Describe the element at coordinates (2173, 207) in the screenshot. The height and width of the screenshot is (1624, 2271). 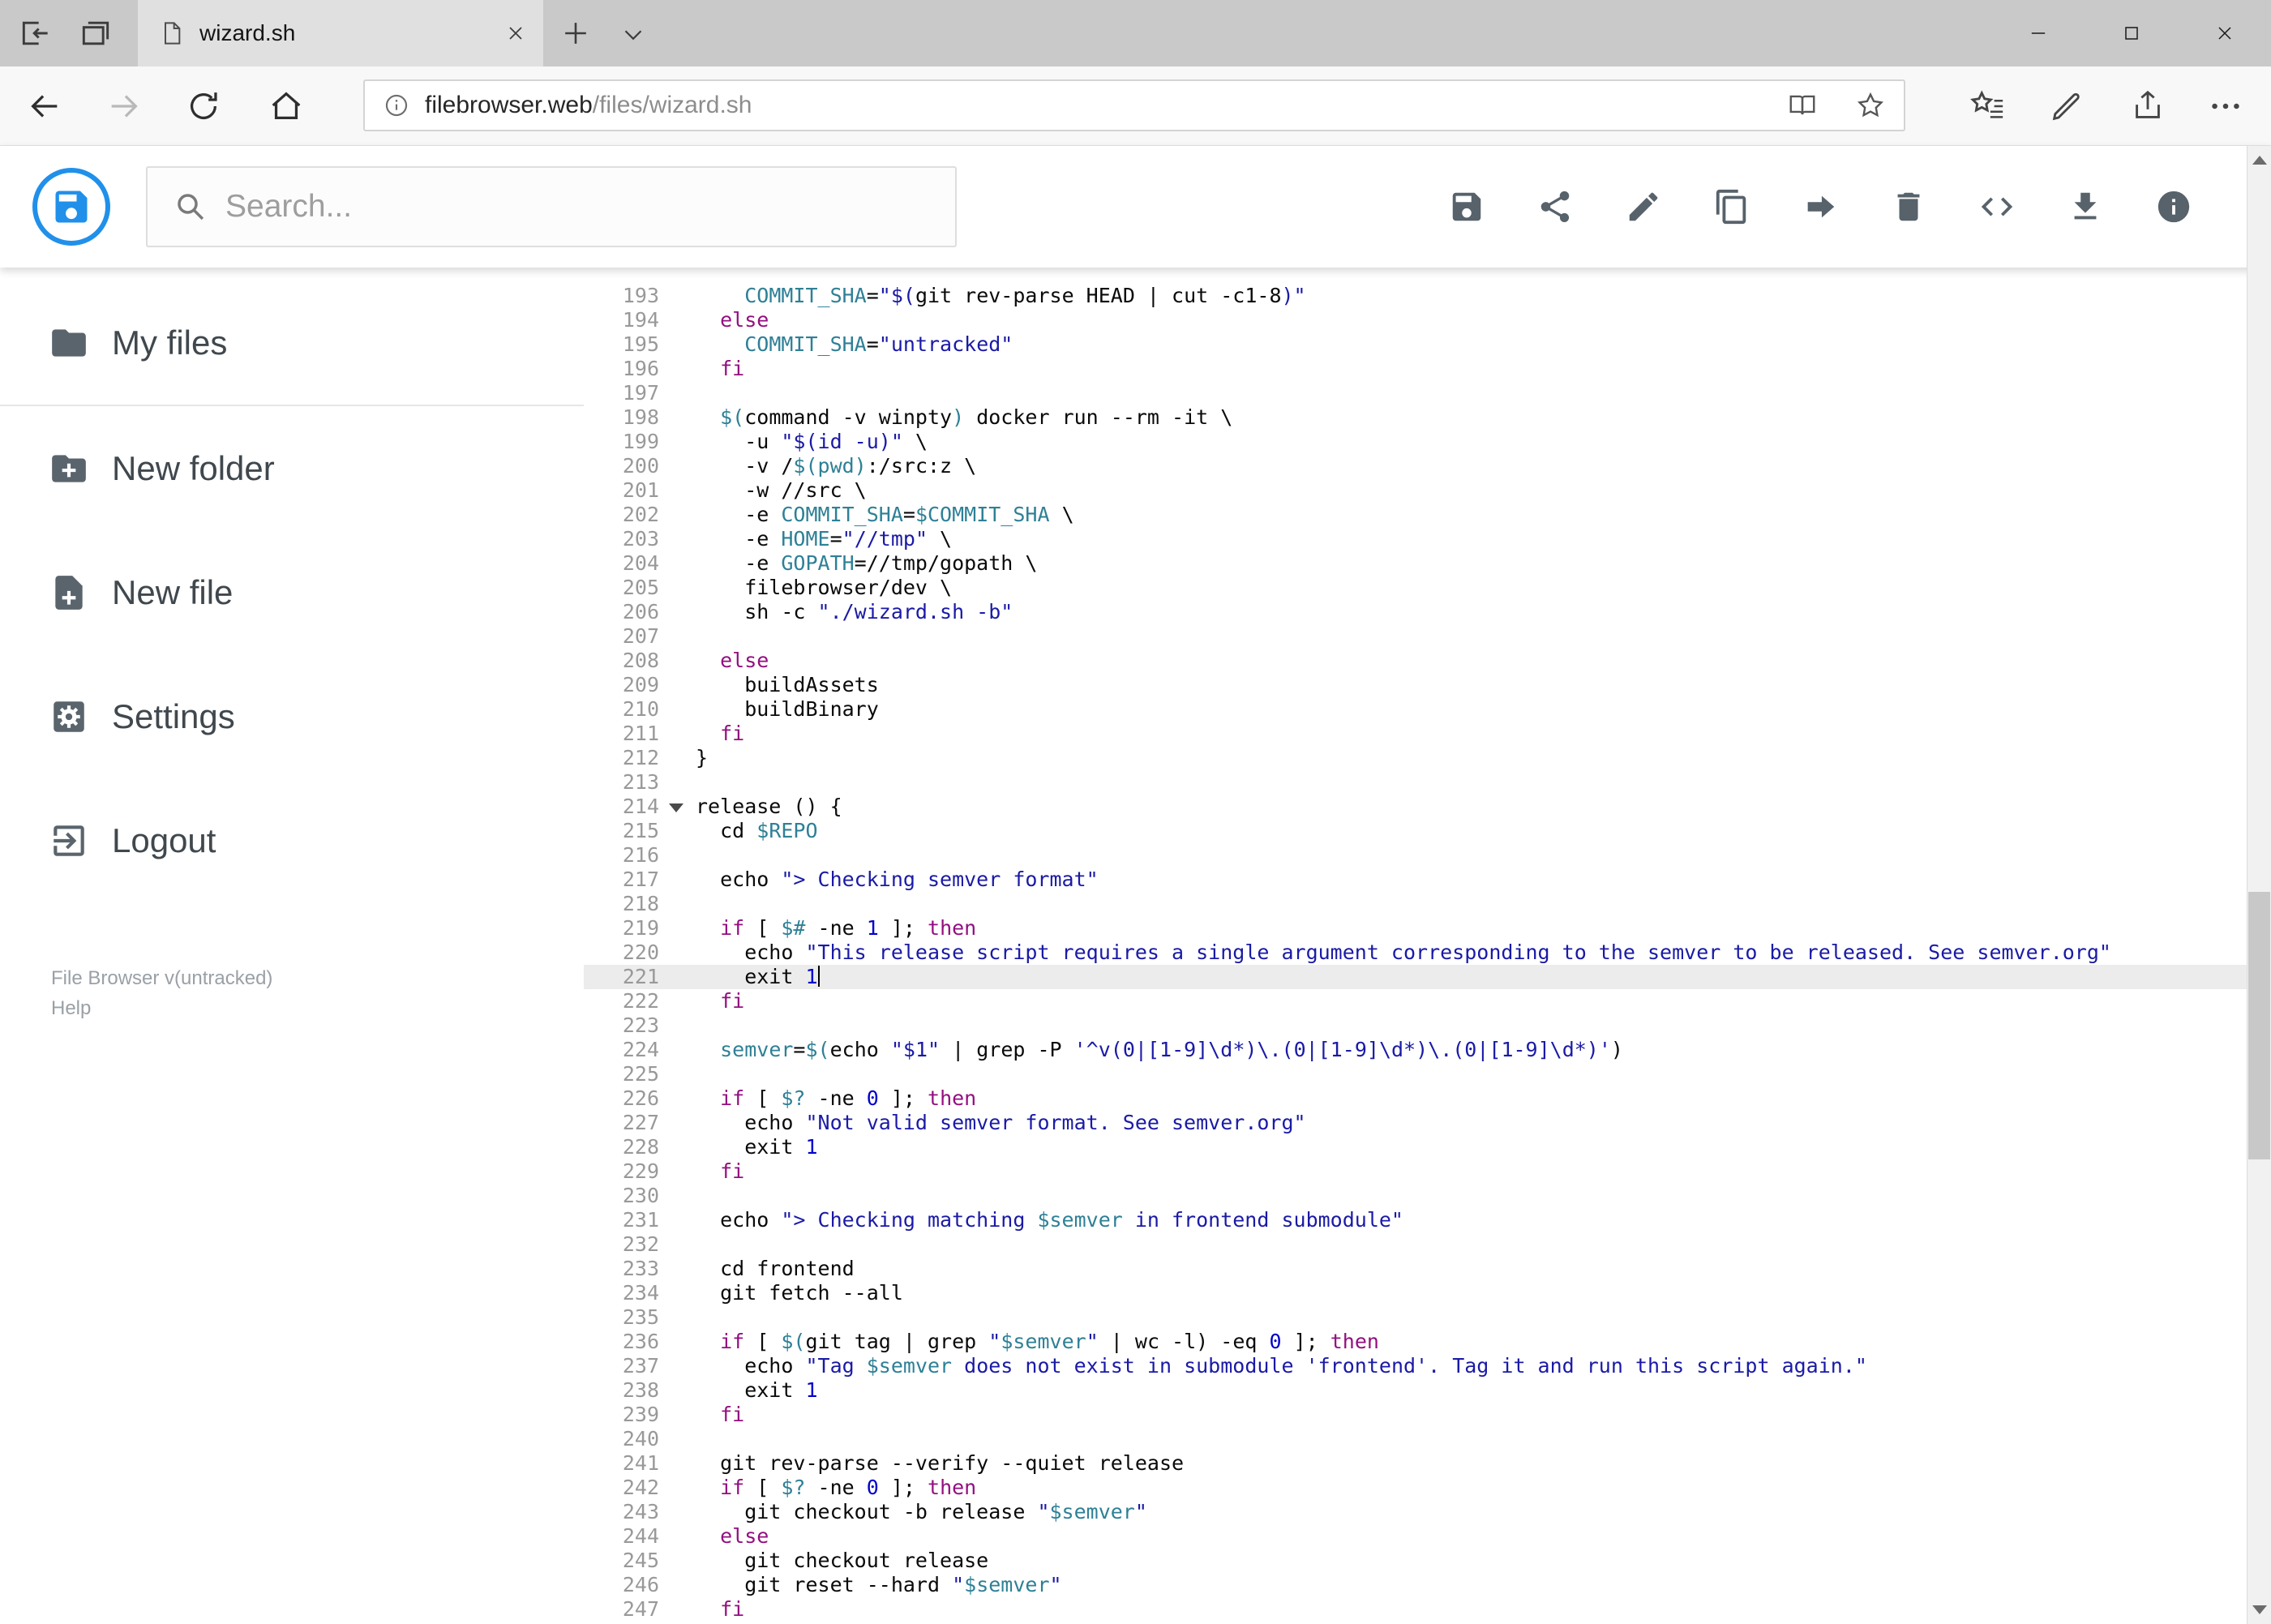
I see `info-button` at that location.